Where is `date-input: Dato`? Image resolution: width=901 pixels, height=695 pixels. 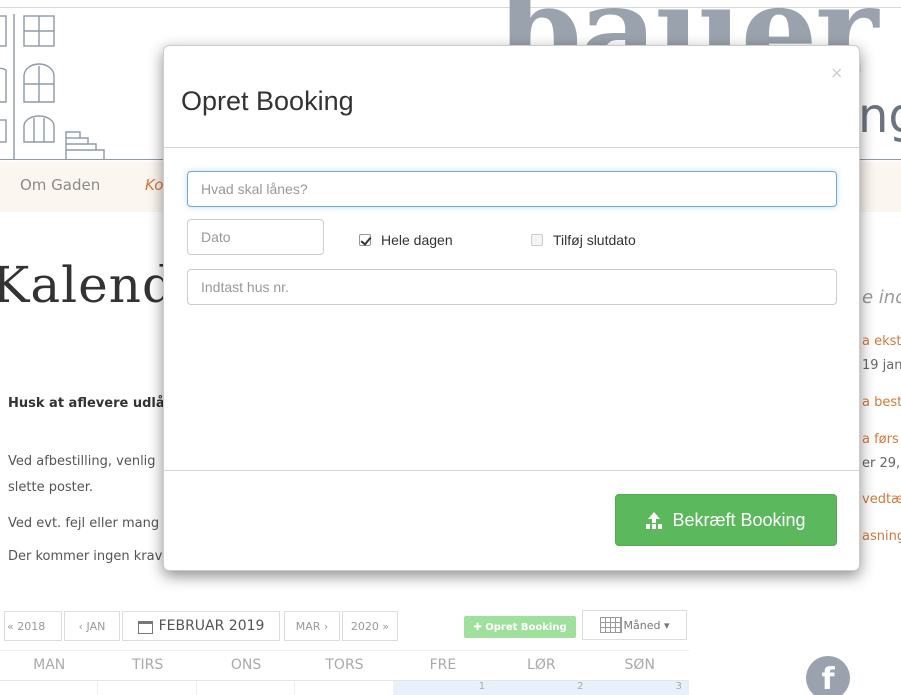 date-input: Dato is located at coordinates (255, 237).